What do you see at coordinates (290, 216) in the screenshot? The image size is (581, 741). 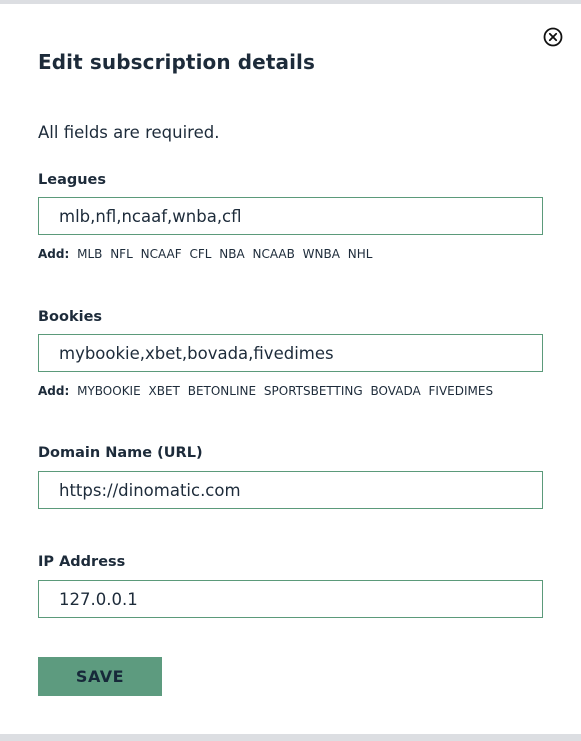 I see `leagues-input` at bounding box center [290, 216].